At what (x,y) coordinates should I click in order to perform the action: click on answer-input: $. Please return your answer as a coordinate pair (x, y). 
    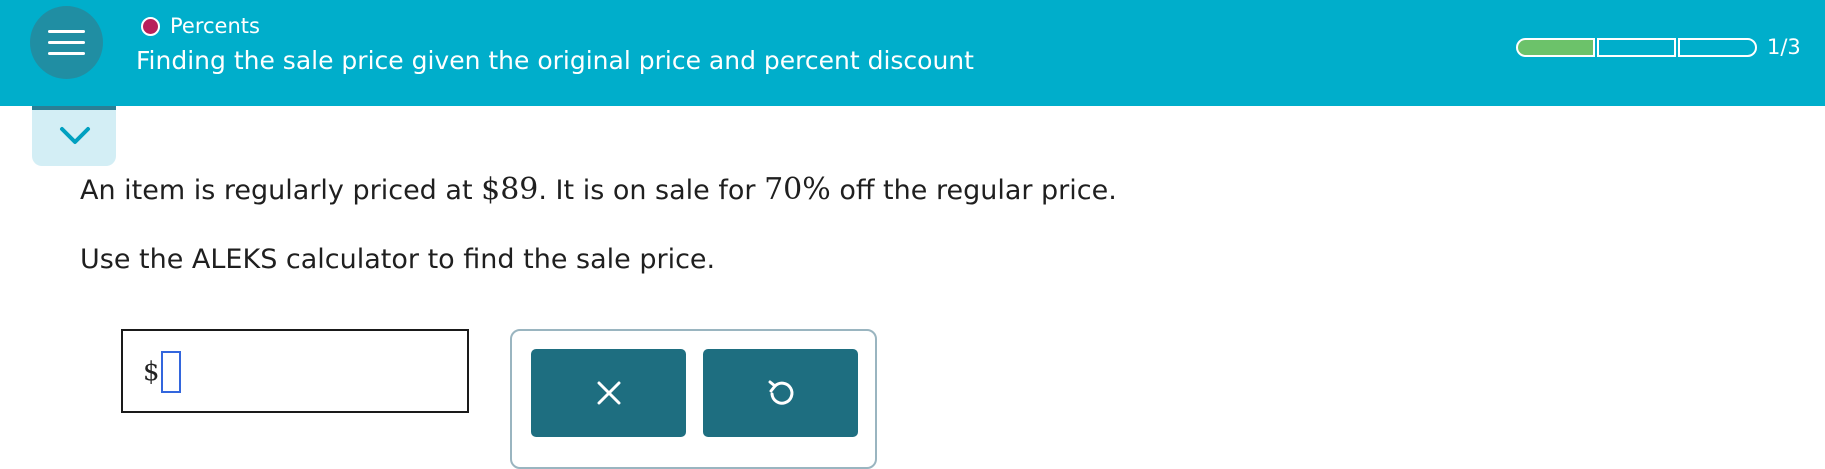
    Looking at the image, I should click on (295, 371).